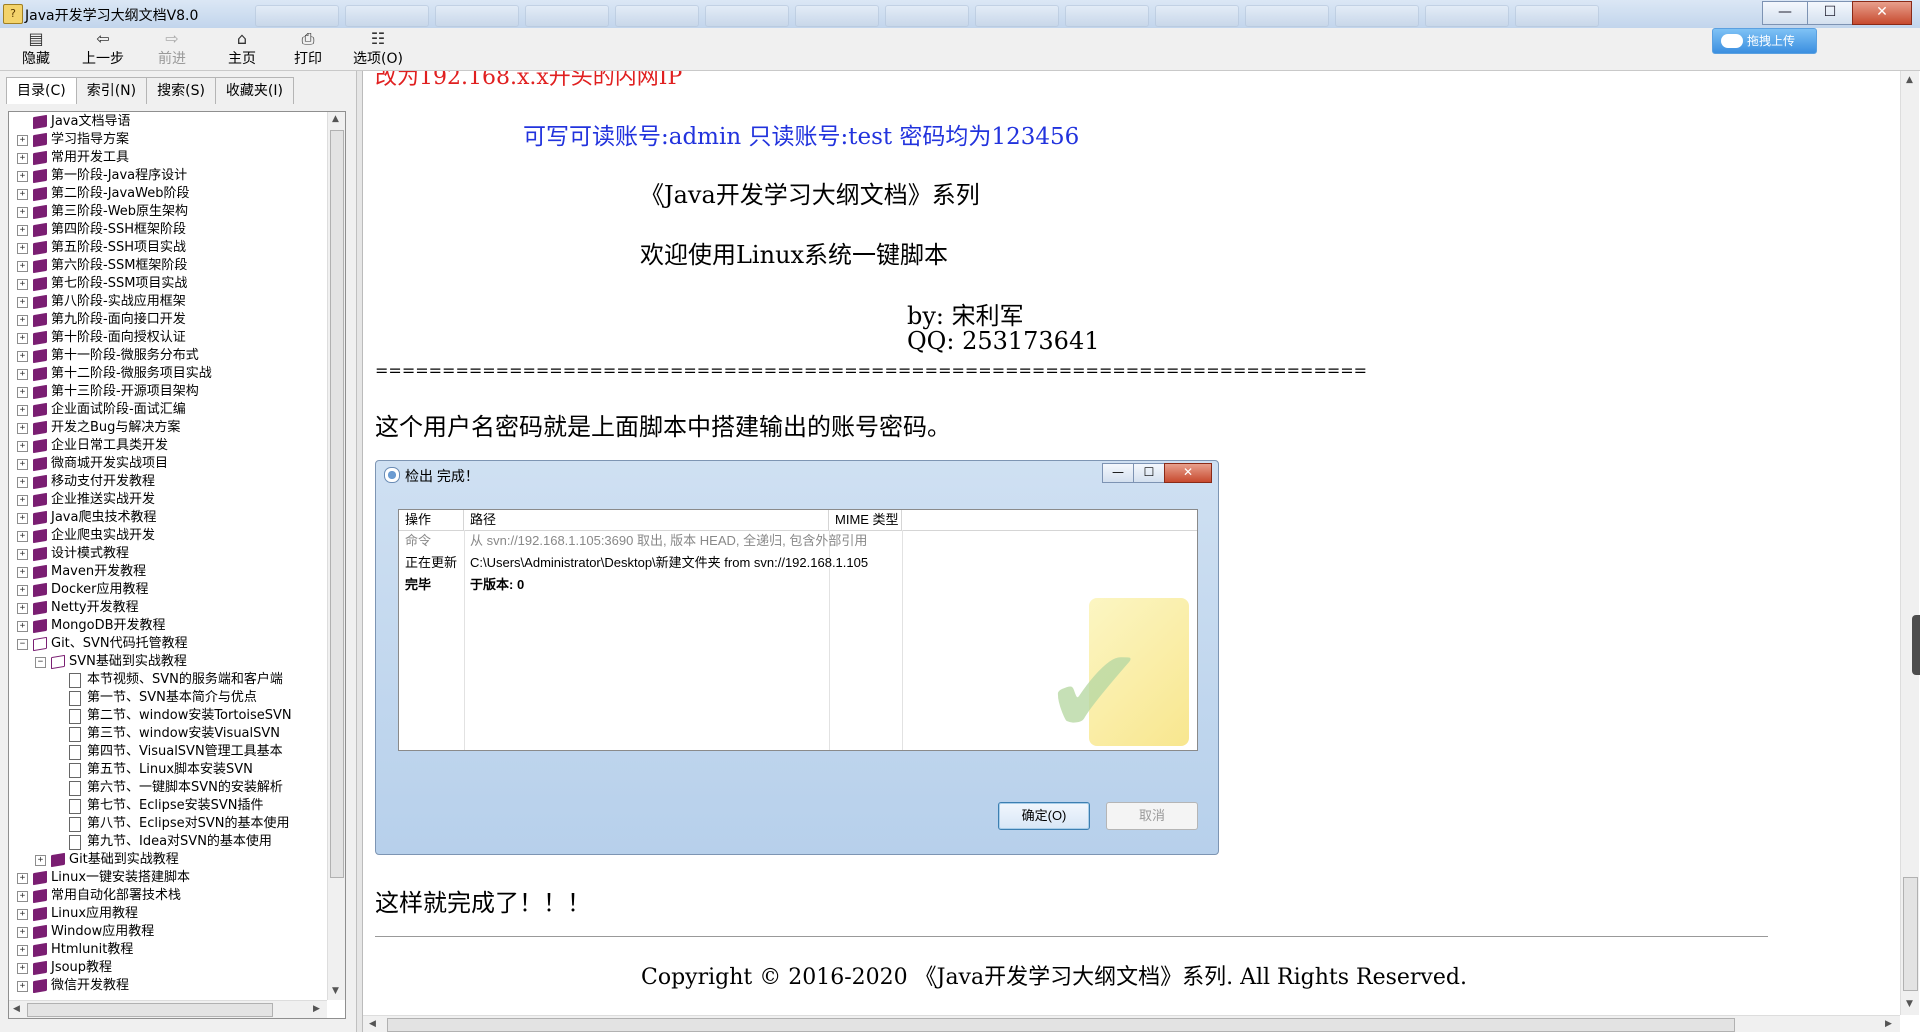 Image resolution: width=1920 pixels, height=1032 pixels. Describe the element at coordinates (167, 572) in the screenshot. I see `tree-item: + Maven开发教程` at that location.